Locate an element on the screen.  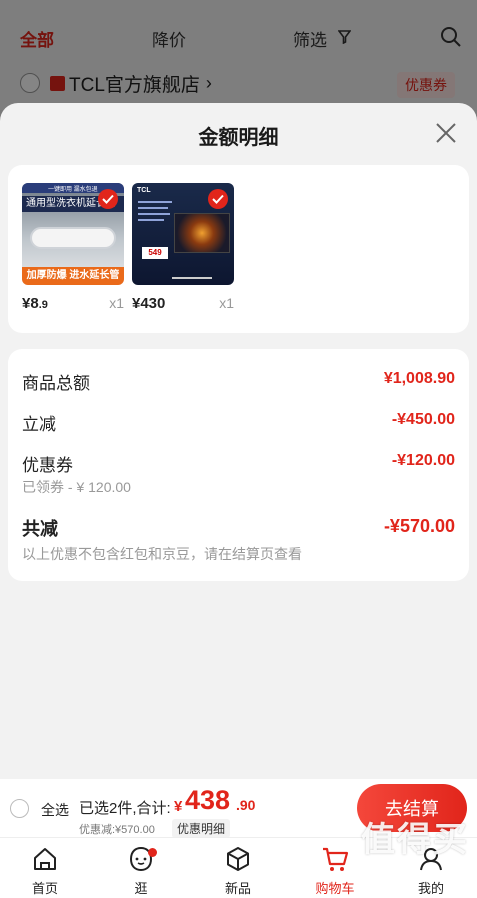
watermark-logo: 值得买 is located at coordinates (415, 840).